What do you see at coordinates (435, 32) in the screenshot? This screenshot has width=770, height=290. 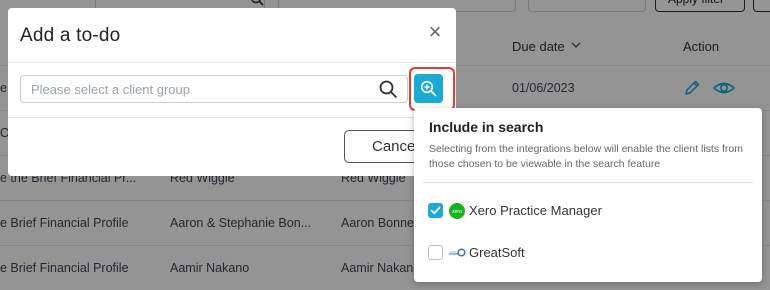 I see `close-icon: ×` at bounding box center [435, 32].